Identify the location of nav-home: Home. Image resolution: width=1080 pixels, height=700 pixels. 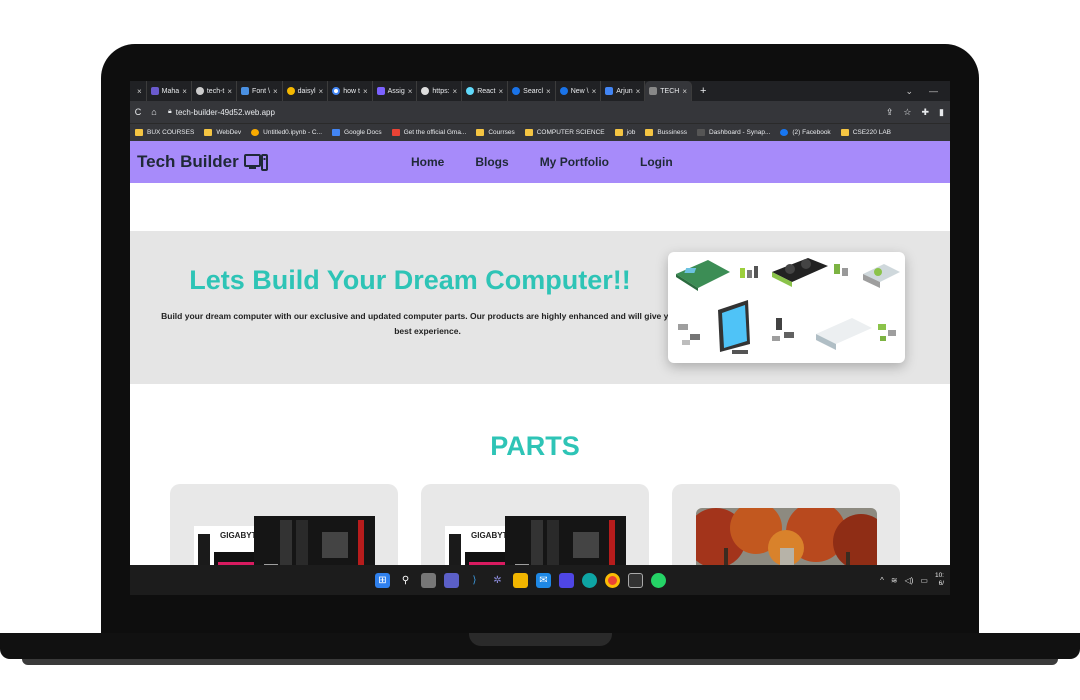
(427, 162).